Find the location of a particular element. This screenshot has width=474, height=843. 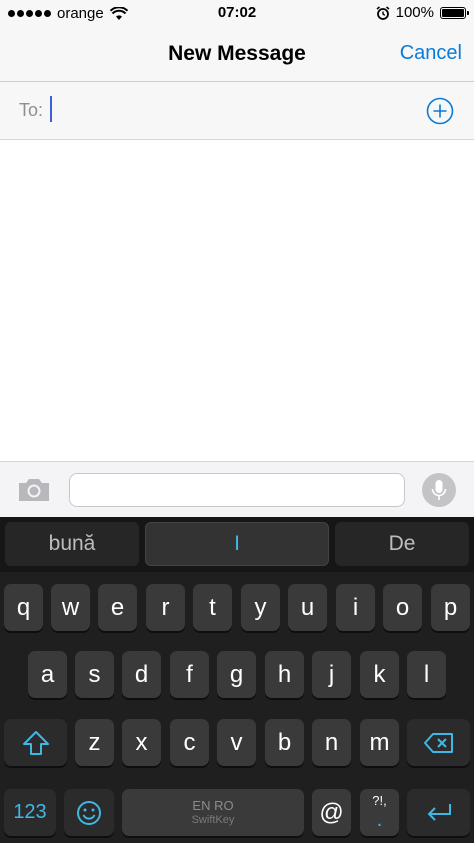

to-label: To: is located at coordinates (31, 110).